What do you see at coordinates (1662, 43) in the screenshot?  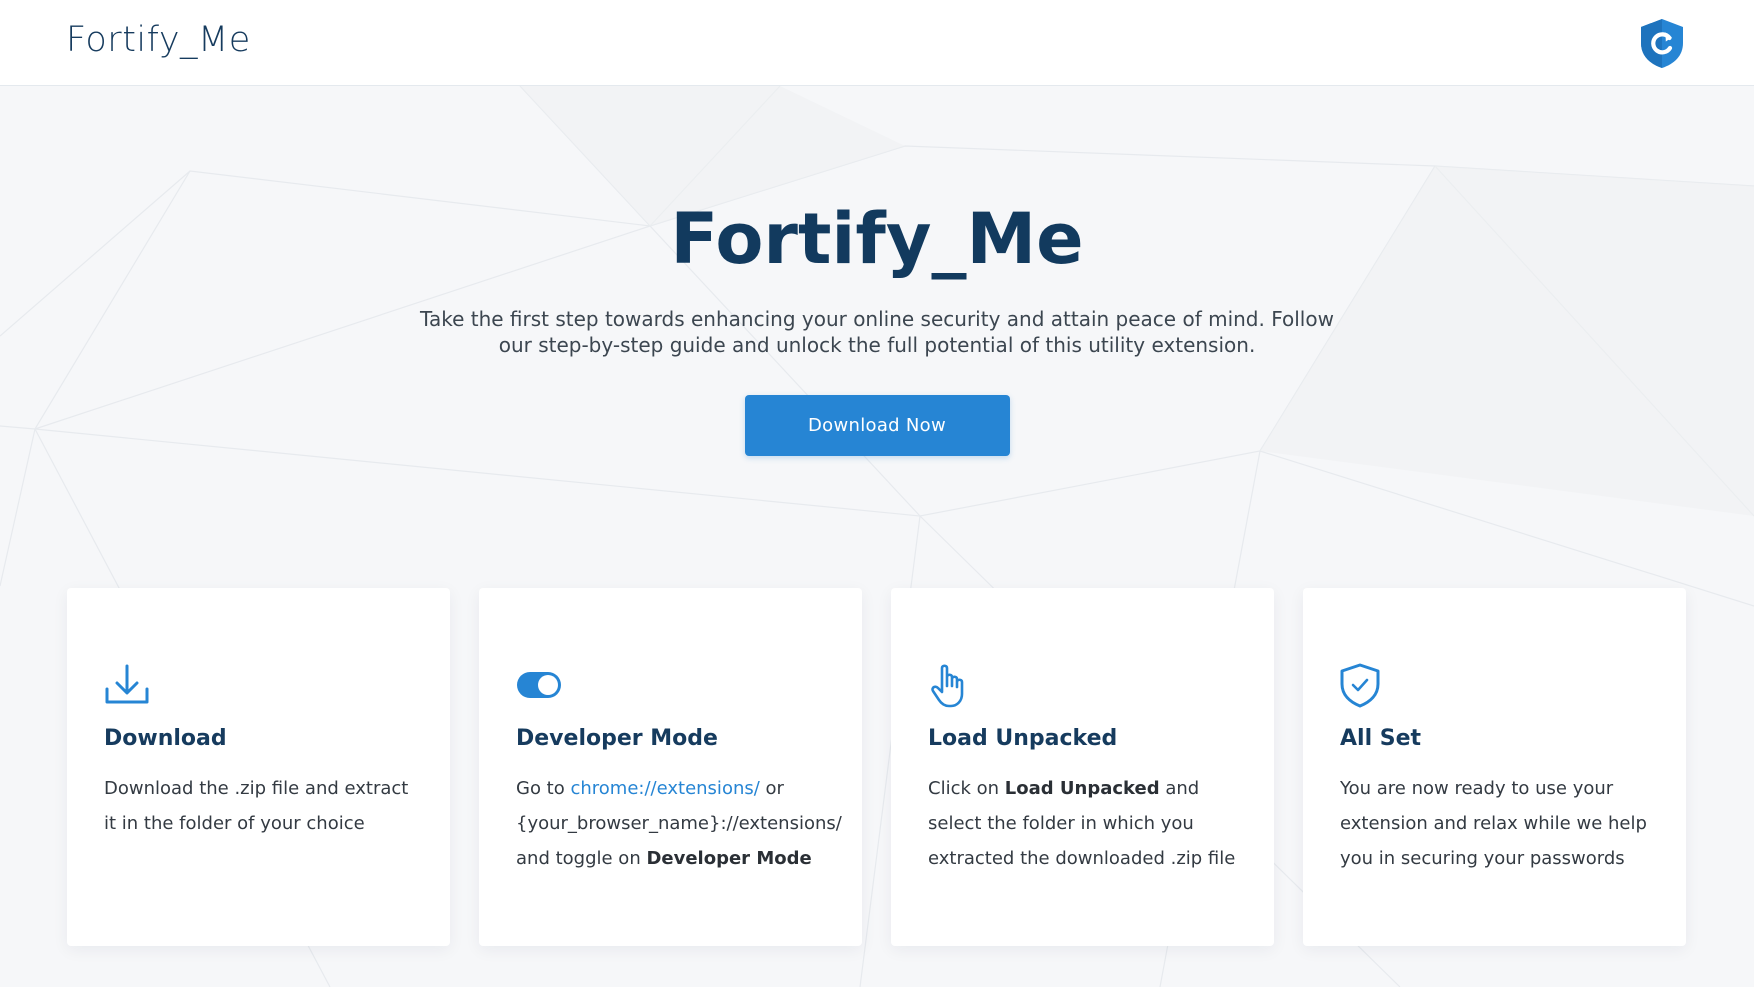 I see `shield-refresh-icon` at bounding box center [1662, 43].